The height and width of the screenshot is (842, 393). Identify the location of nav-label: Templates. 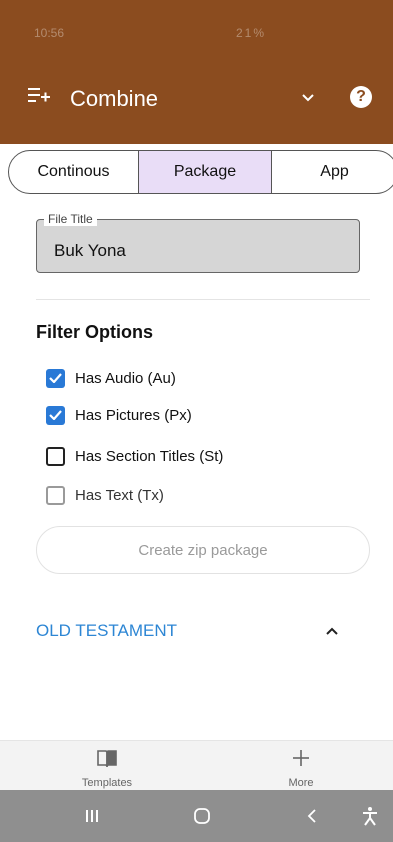
(107, 783).